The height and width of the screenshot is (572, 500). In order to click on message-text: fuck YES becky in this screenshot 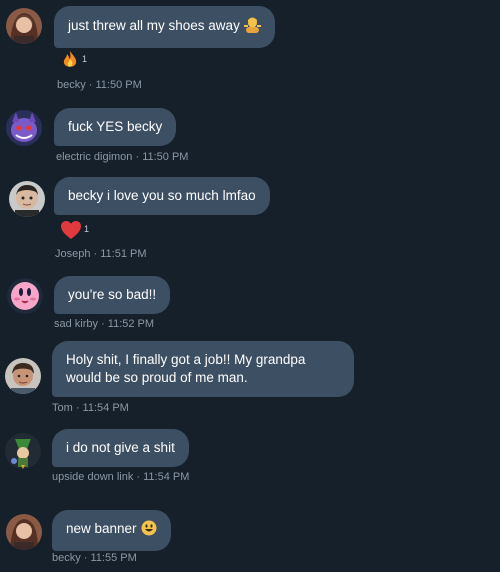, I will do `click(115, 126)`.